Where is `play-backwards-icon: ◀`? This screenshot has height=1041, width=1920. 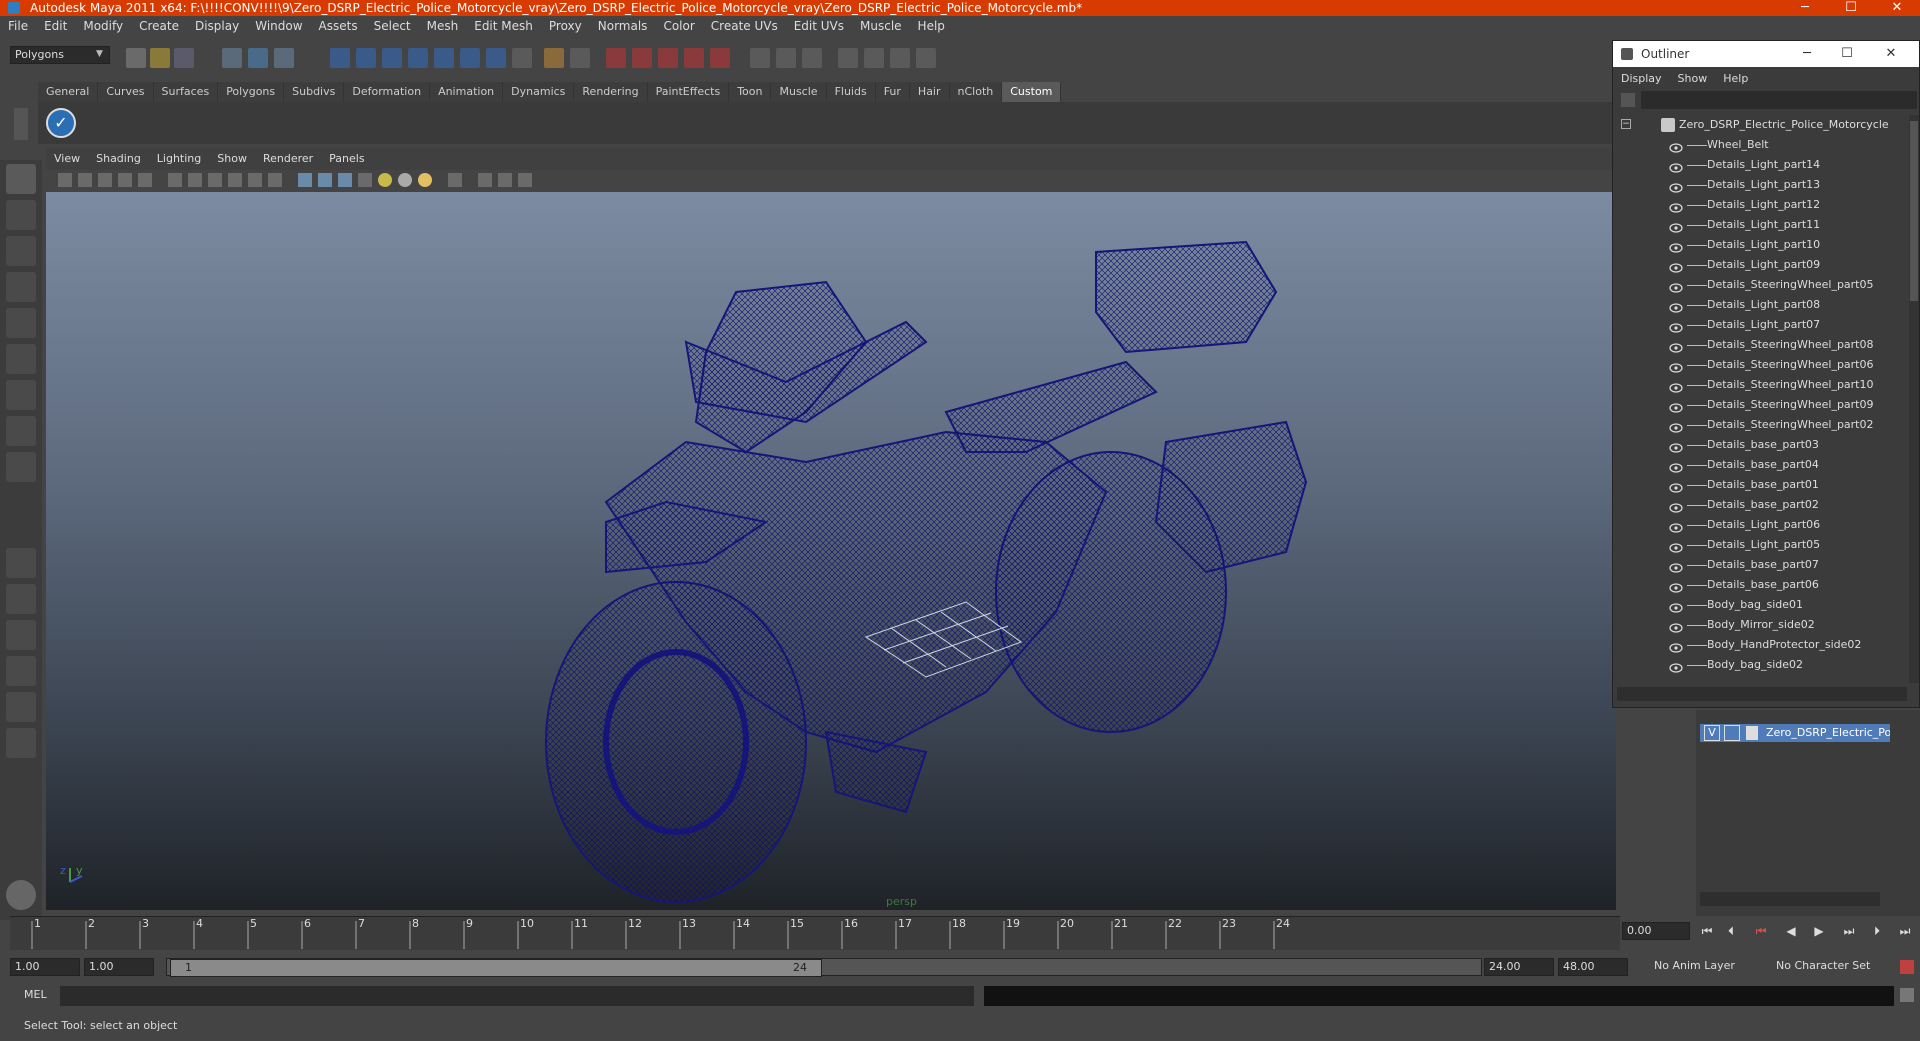
play-backwards-icon: ◀ is located at coordinates (1791, 931).